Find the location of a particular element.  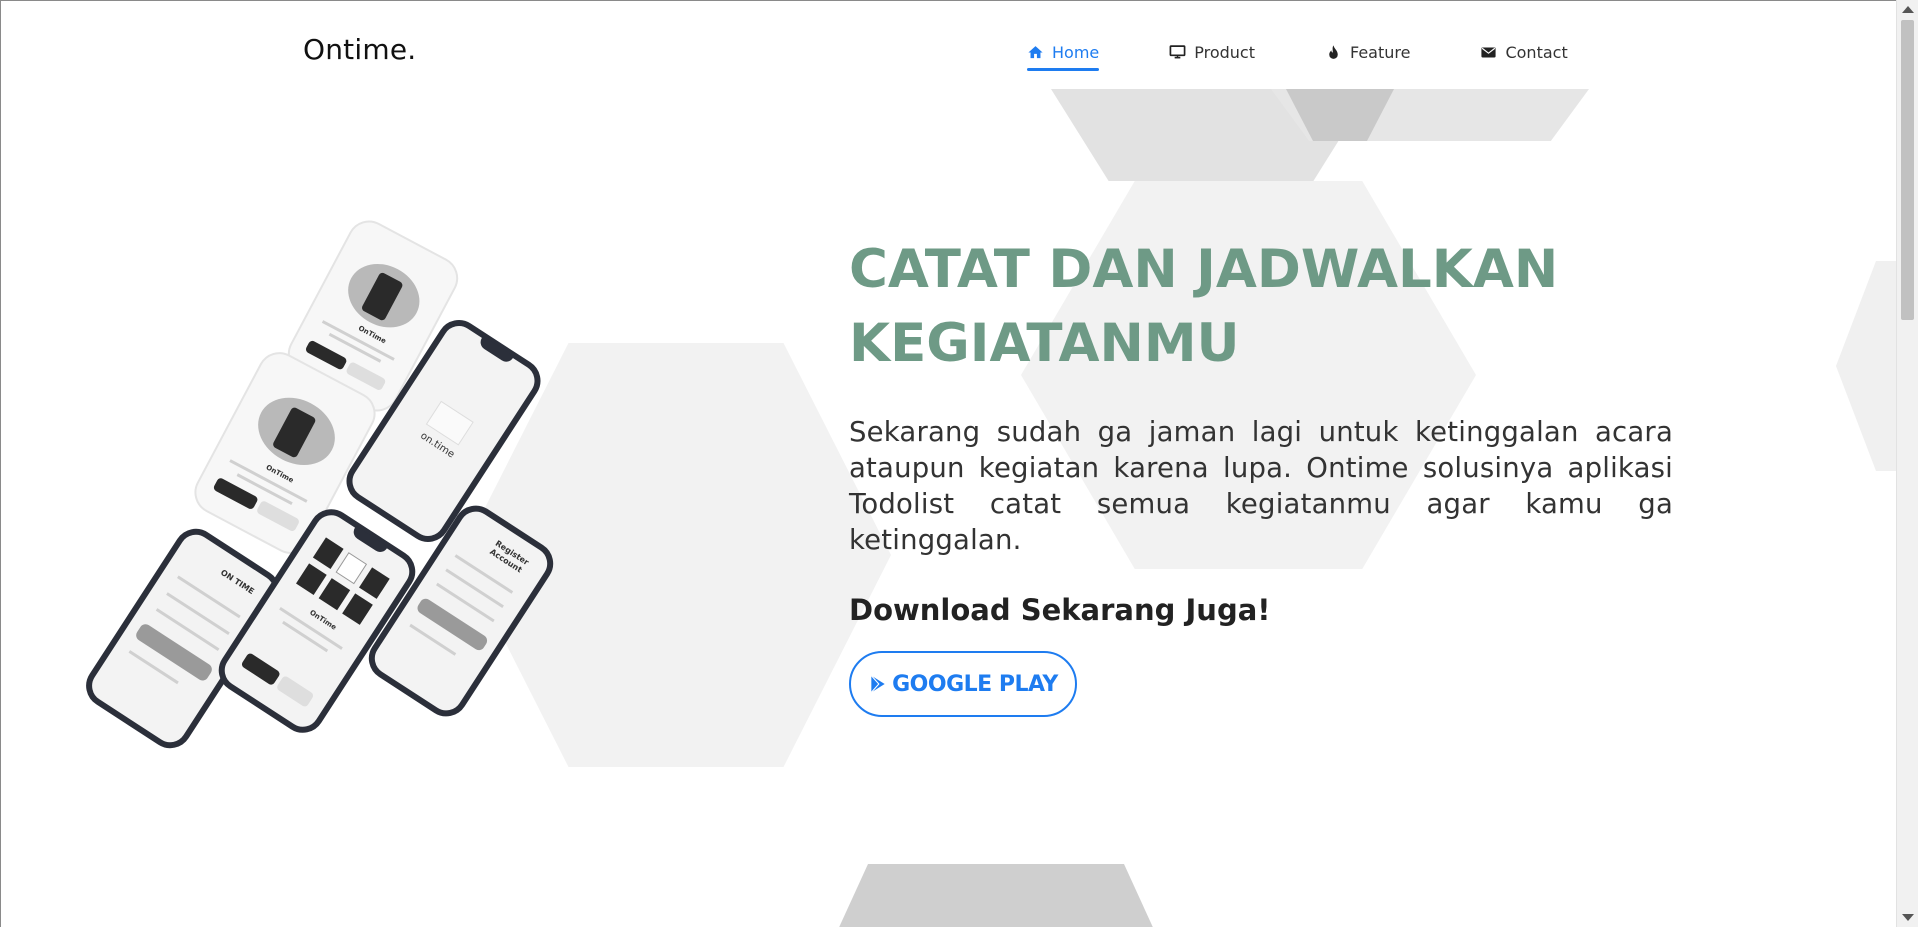

brand-logo: Ontime. is located at coordinates (359, 49).